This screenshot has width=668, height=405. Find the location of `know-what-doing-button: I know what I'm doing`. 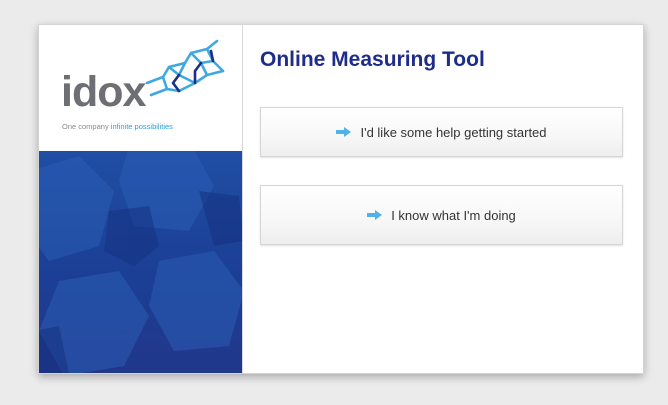

know-what-doing-button: I know what I'm doing is located at coordinates (441, 215).